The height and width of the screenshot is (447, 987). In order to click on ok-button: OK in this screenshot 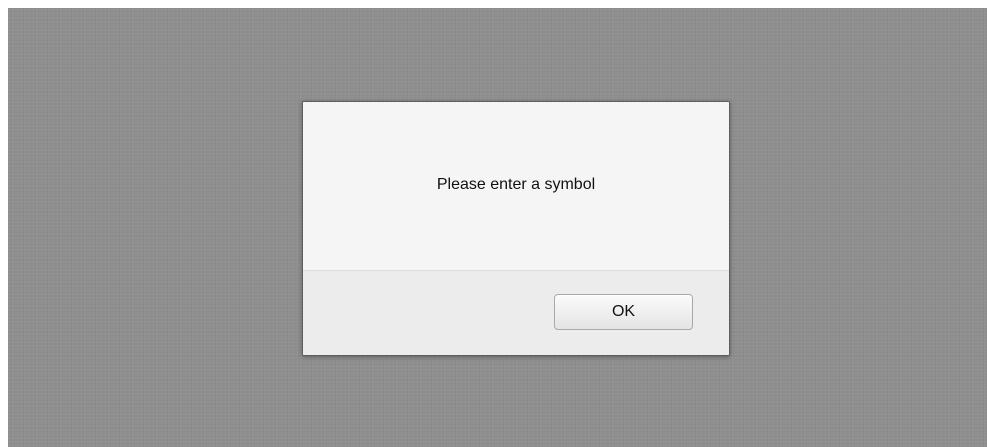, I will do `click(623, 312)`.